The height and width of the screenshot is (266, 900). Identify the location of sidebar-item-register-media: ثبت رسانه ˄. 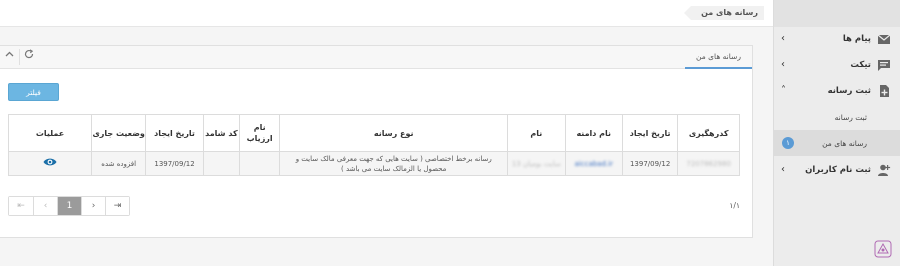
(836, 91).